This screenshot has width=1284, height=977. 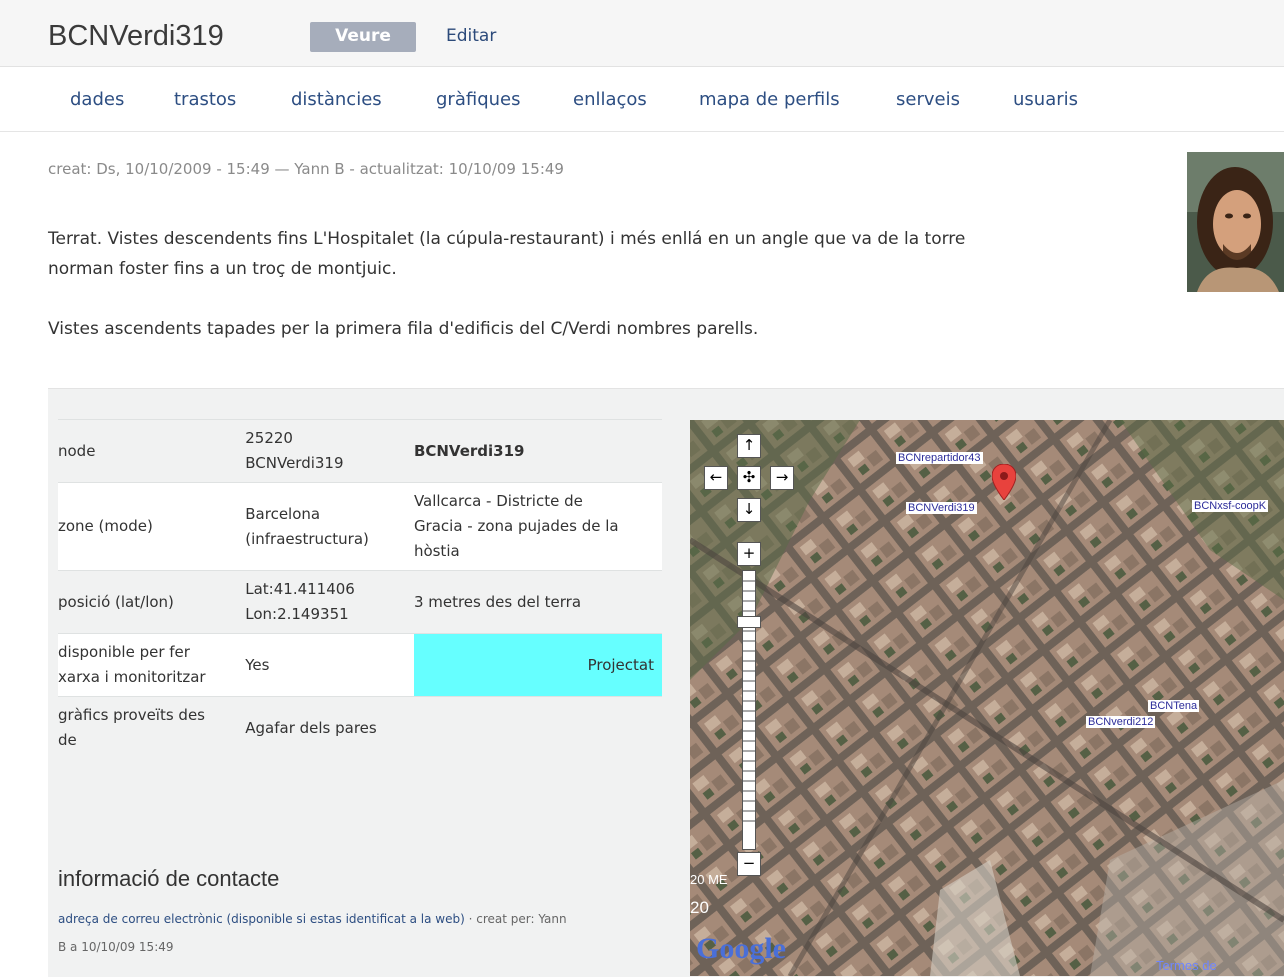 I want to click on row-label: node, so click(x=152, y=451).